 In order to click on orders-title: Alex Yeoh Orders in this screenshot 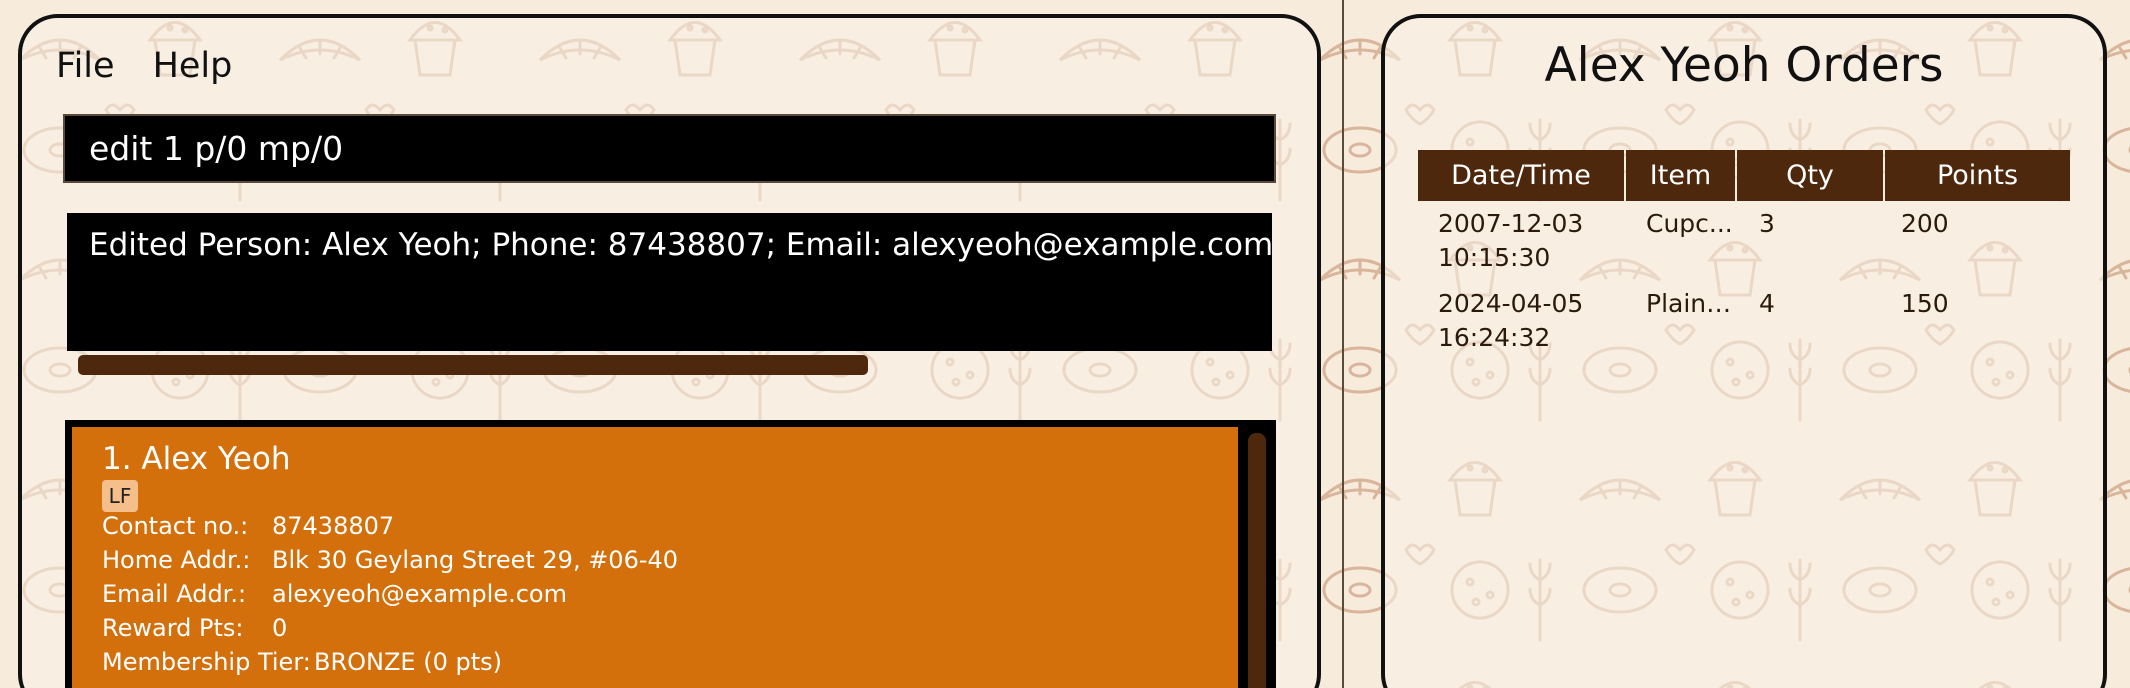, I will do `click(1744, 65)`.